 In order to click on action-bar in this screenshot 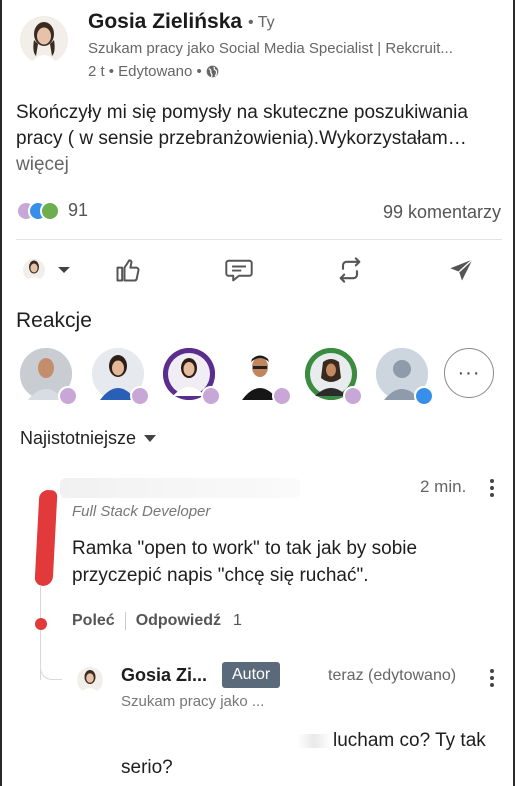, I will do `click(259, 270)`.